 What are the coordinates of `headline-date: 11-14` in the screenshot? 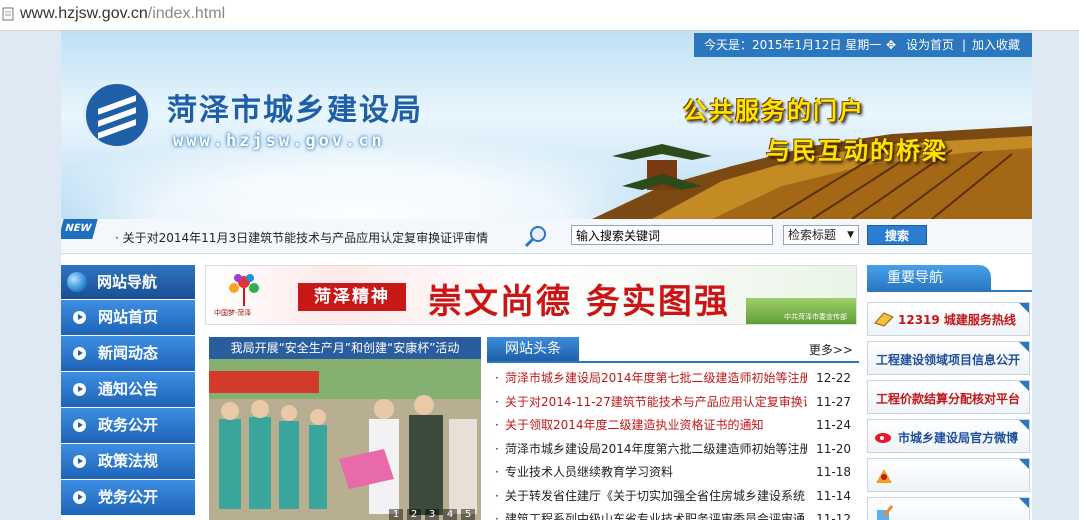 It's located at (833, 495).